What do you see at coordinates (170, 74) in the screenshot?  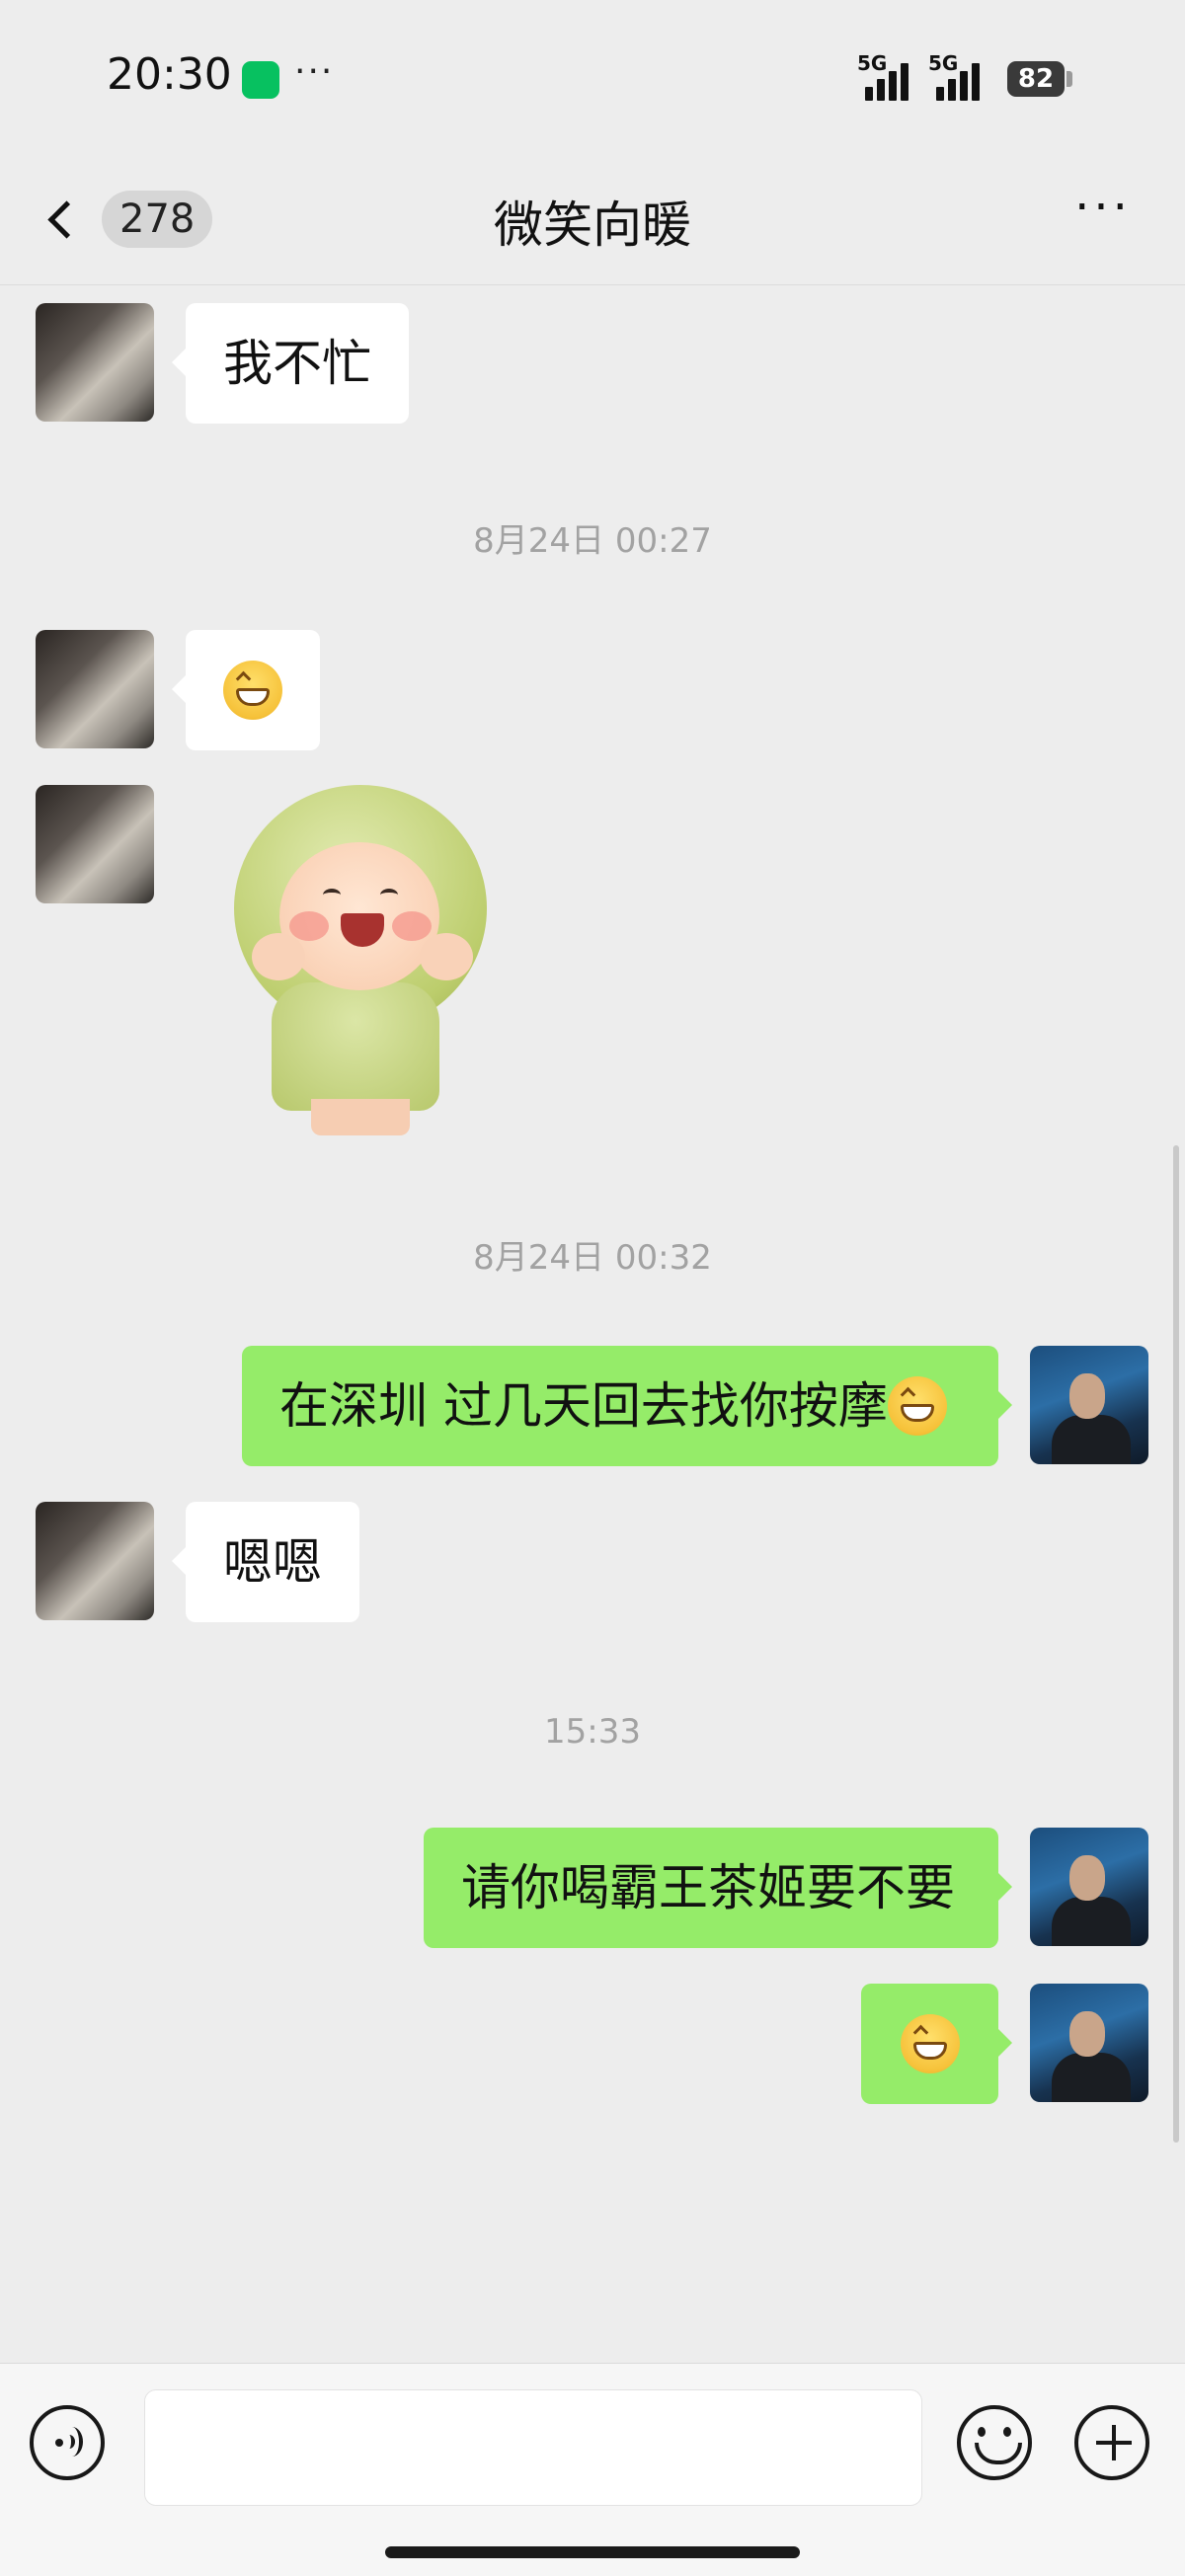 I see `status-time: 20:30` at bounding box center [170, 74].